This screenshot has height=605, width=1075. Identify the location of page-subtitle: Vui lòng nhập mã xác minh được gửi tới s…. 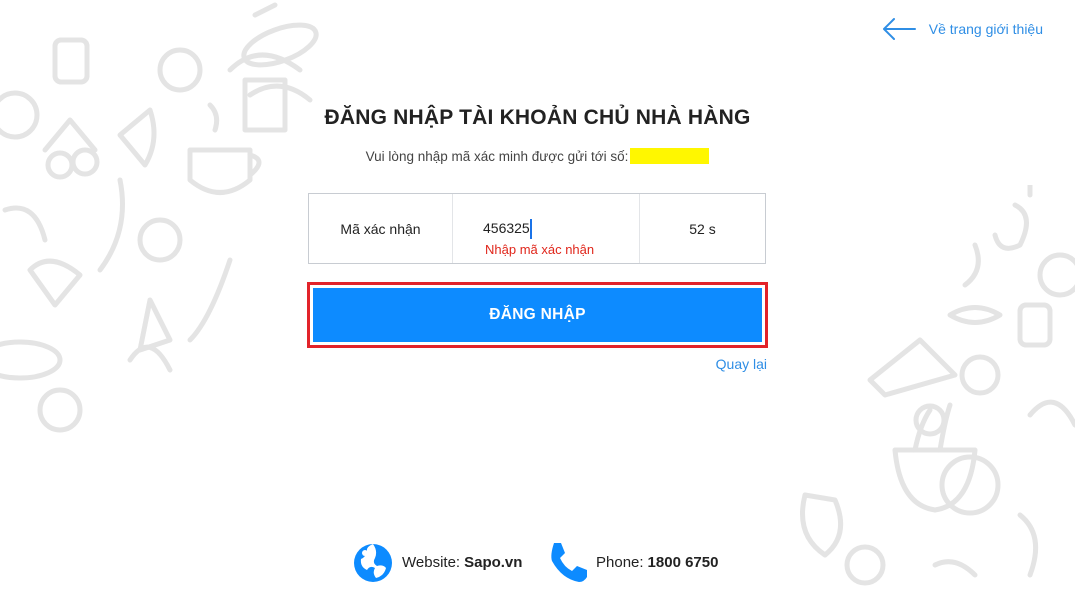
(537, 156).